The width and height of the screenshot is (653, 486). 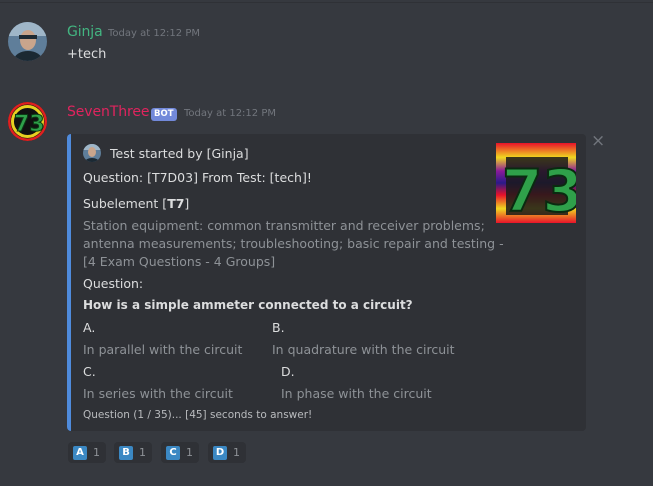 What do you see at coordinates (176, 203) in the screenshot?
I see `subelement-code: T7` at bounding box center [176, 203].